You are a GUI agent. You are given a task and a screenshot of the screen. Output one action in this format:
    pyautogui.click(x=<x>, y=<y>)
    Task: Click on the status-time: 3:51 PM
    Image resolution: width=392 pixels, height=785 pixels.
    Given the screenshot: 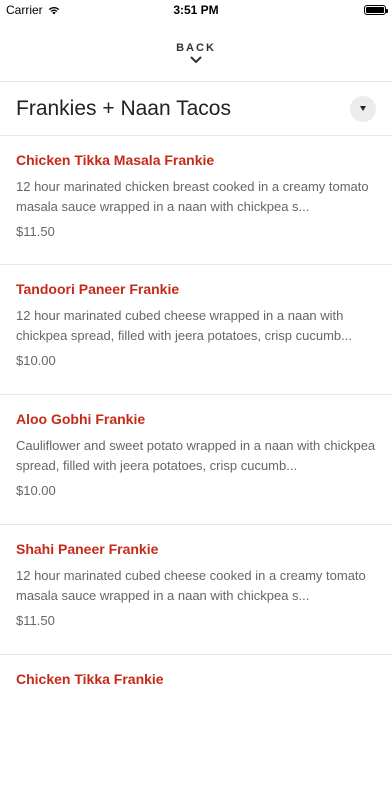 What is the action you would take?
    pyautogui.click(x=196, y=10)
    